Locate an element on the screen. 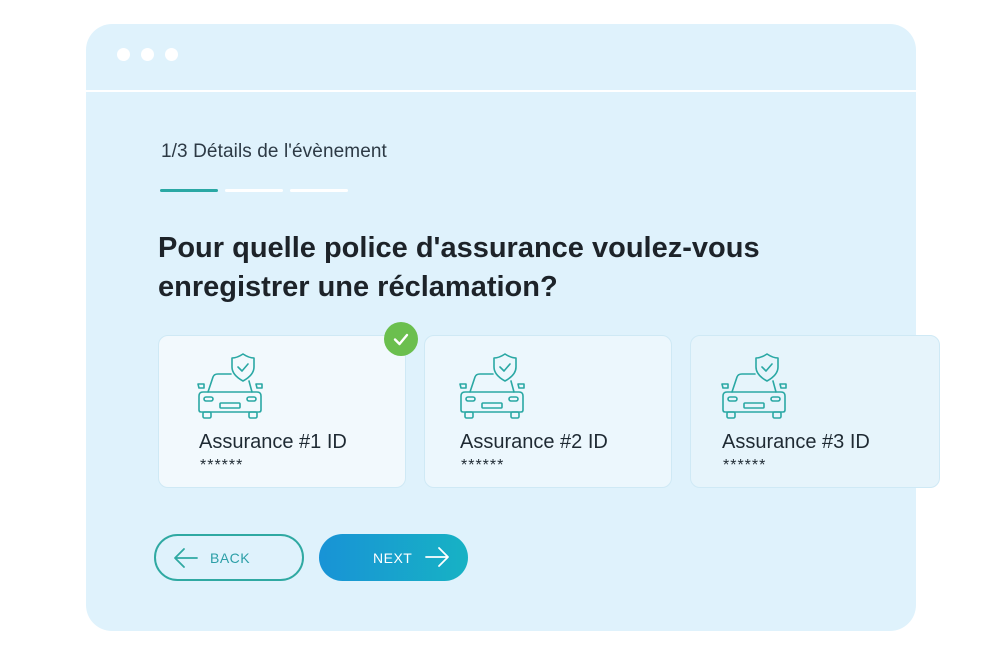  step-label: 1/3 Détails de l'évènement is located at coordinates (274, 151).